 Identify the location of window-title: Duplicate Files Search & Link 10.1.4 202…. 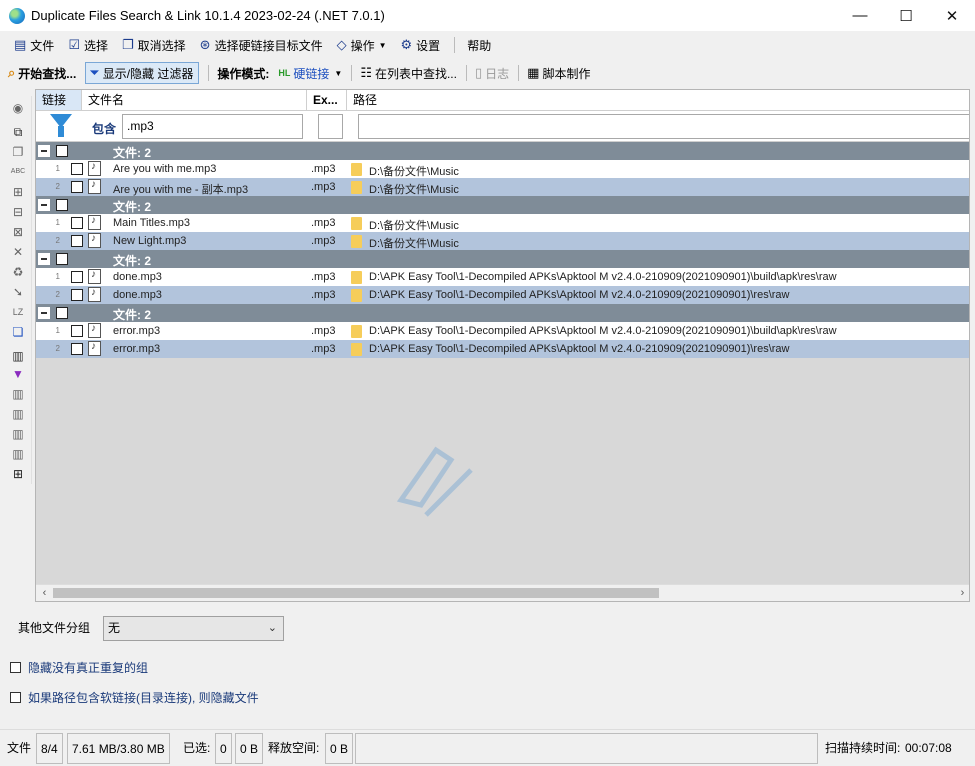
(208, 15).